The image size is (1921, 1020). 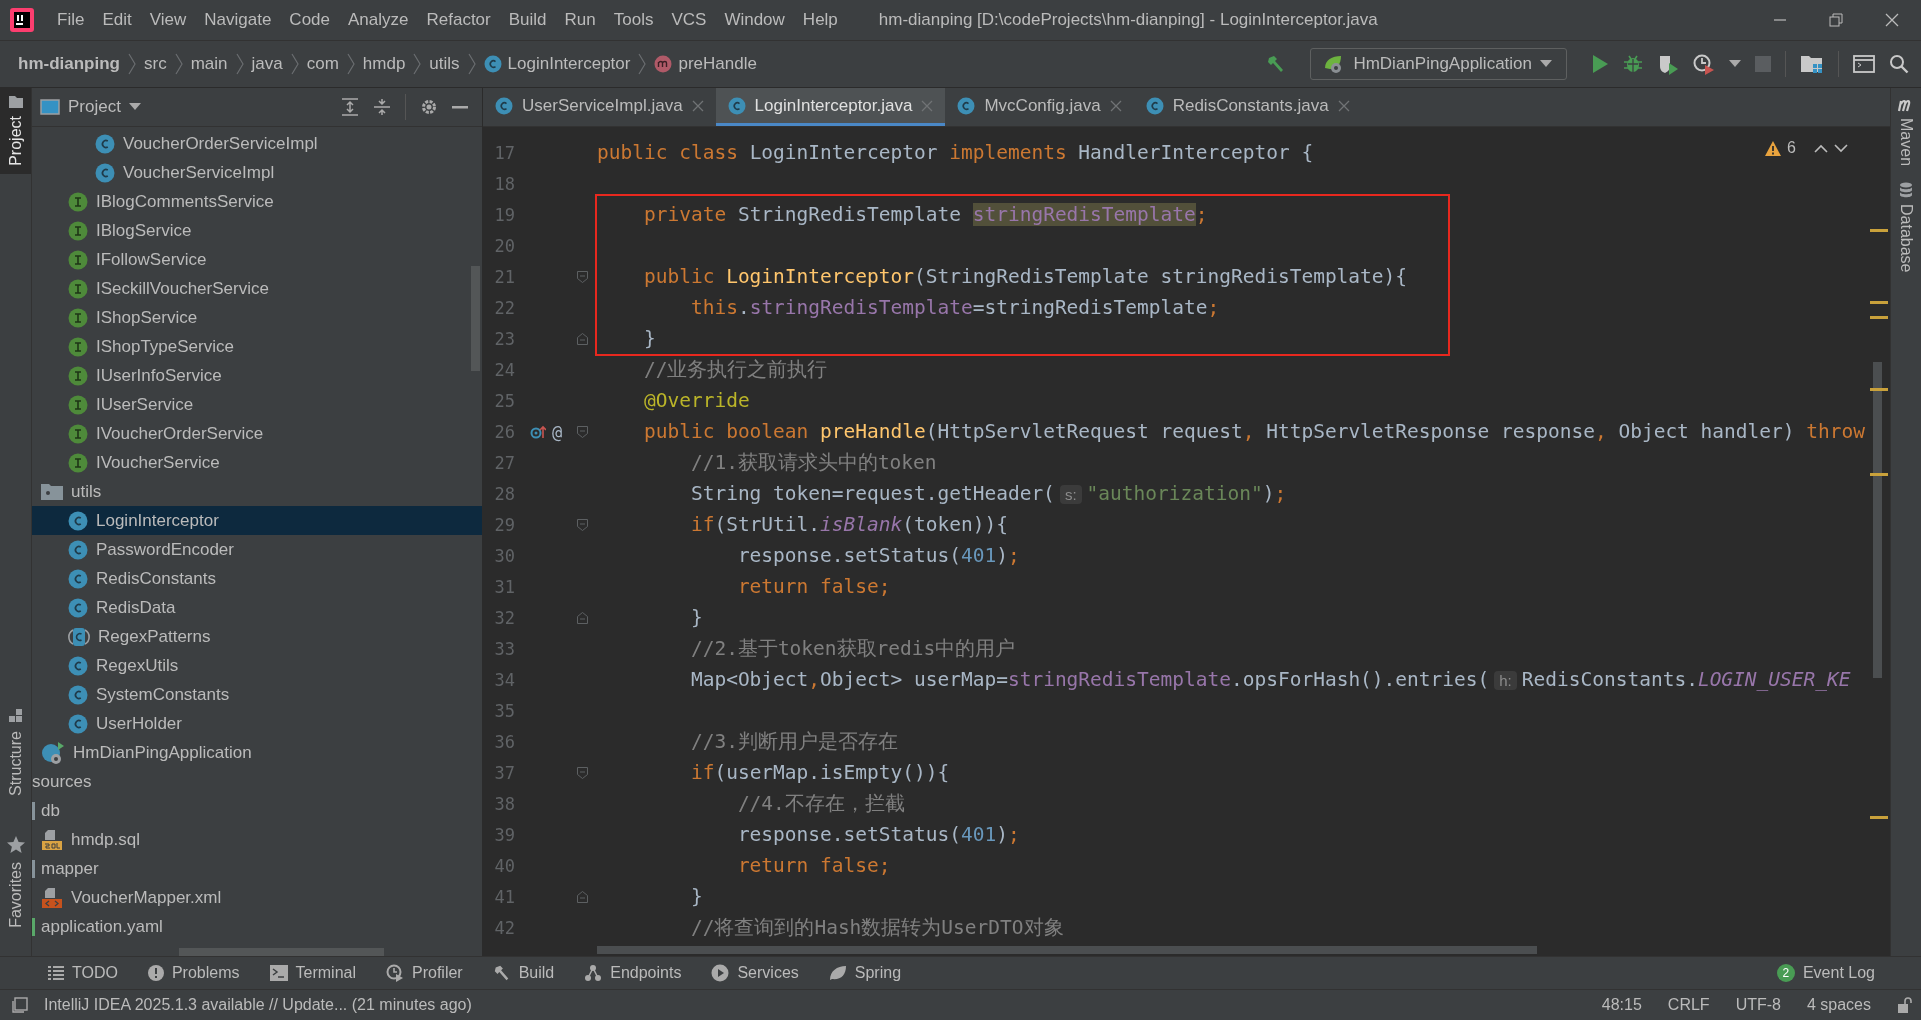 What do you see at coordinates (155, 64) in the screenshot?
I see `breadcrumb-item: src` at bounding box center [155, 64].